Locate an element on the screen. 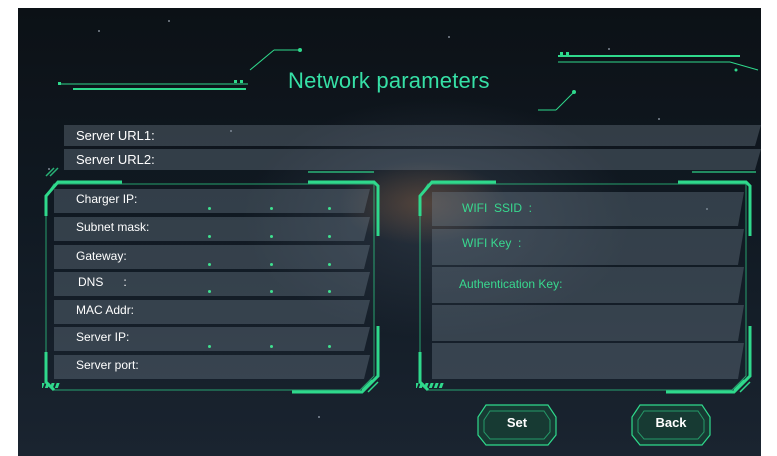 Image resolution: width=777 pixels, height=456 pixels. back-button: Back is located at coordinates (671, 424).